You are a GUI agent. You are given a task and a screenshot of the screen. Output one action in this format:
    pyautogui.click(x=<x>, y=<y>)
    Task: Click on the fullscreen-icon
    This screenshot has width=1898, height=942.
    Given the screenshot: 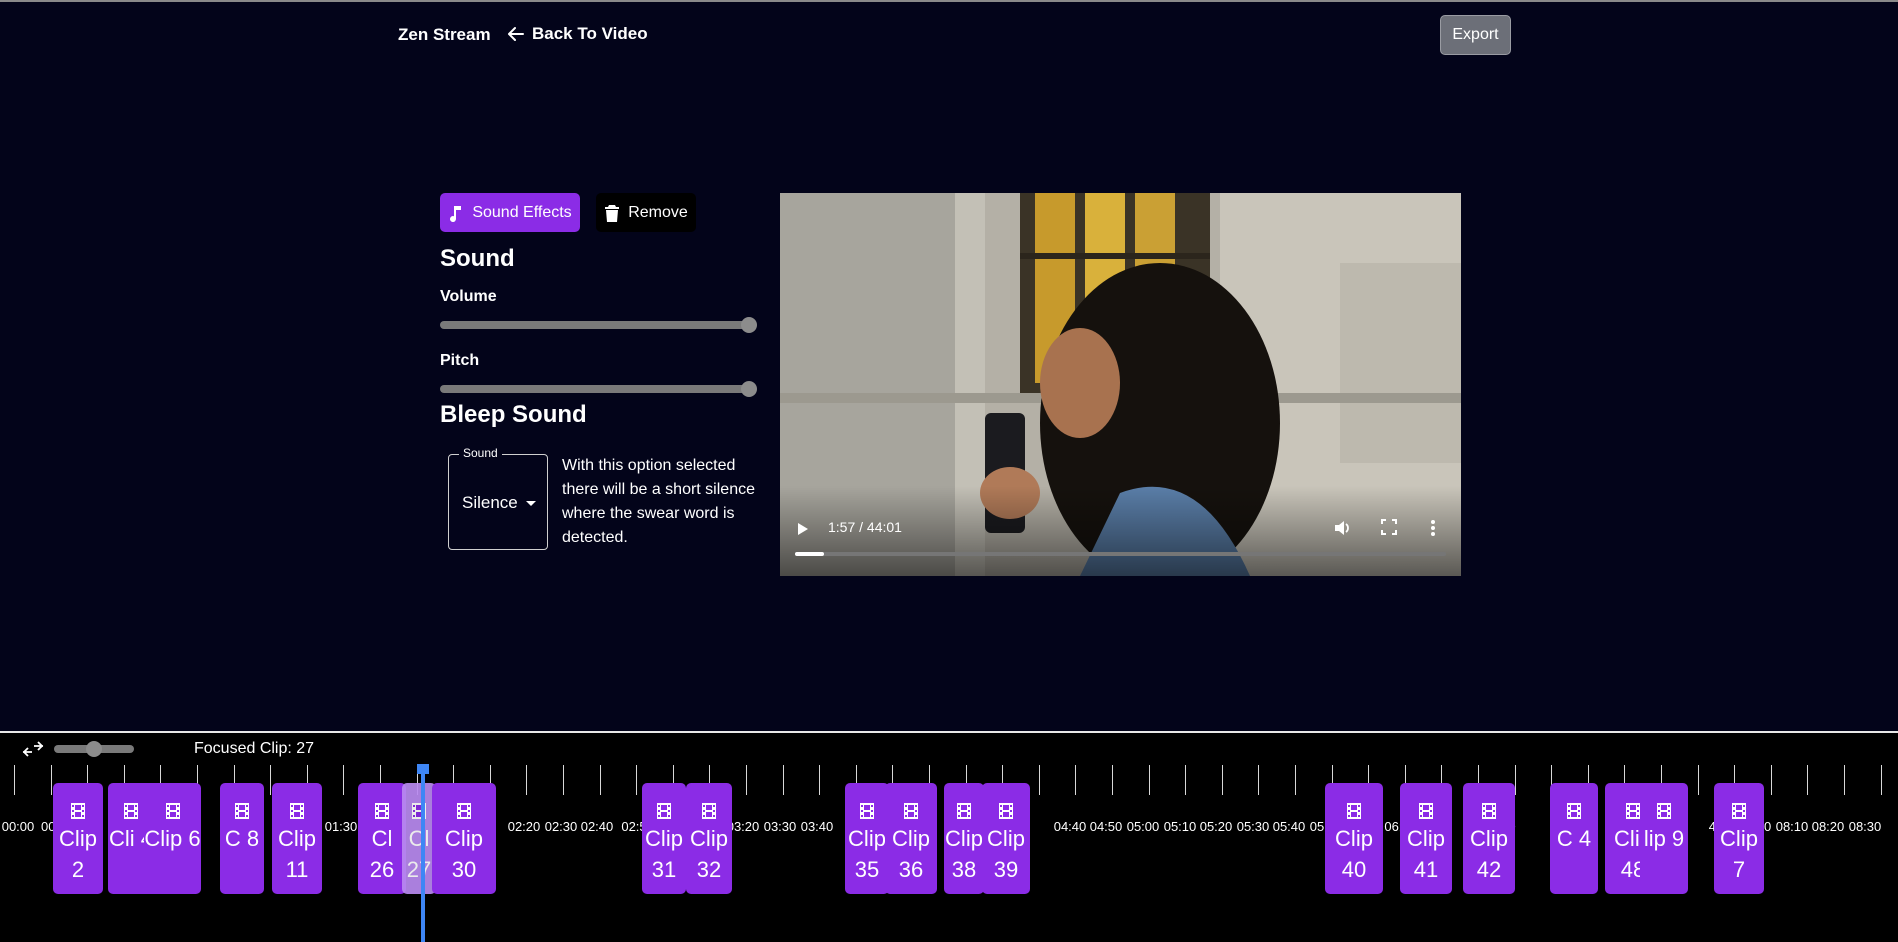 What is the action you would take?
    pyautogui.click(x=1389, y=527)
    